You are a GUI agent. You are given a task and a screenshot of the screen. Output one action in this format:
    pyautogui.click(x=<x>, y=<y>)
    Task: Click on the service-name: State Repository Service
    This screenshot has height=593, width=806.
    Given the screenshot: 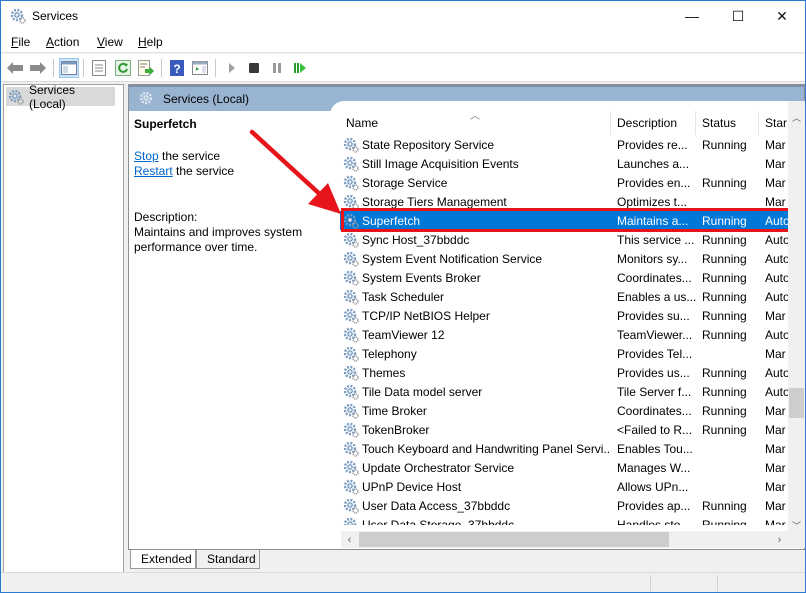 What is the action you would take?
    pyautogui.click(x=428, y=144)
    